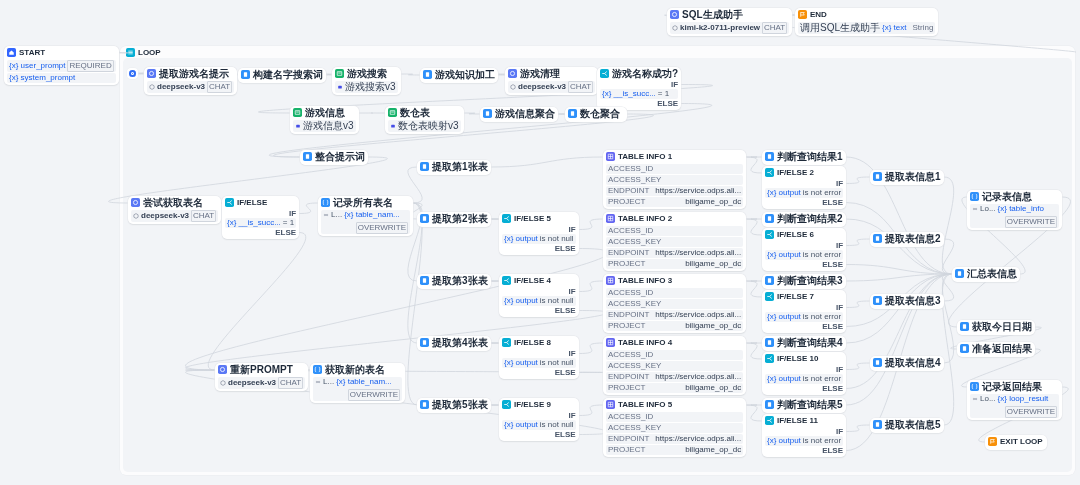 The height and width of the screenshot is (485, 1080). I want to click on workflow-node: IF/ELSE 11 IF {x} output is not error ELSE, so click(804, 435).